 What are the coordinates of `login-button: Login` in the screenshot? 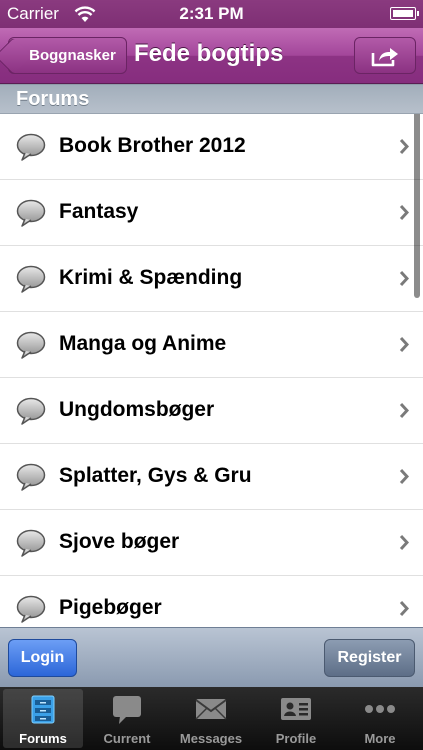 It's located at (42, 658).